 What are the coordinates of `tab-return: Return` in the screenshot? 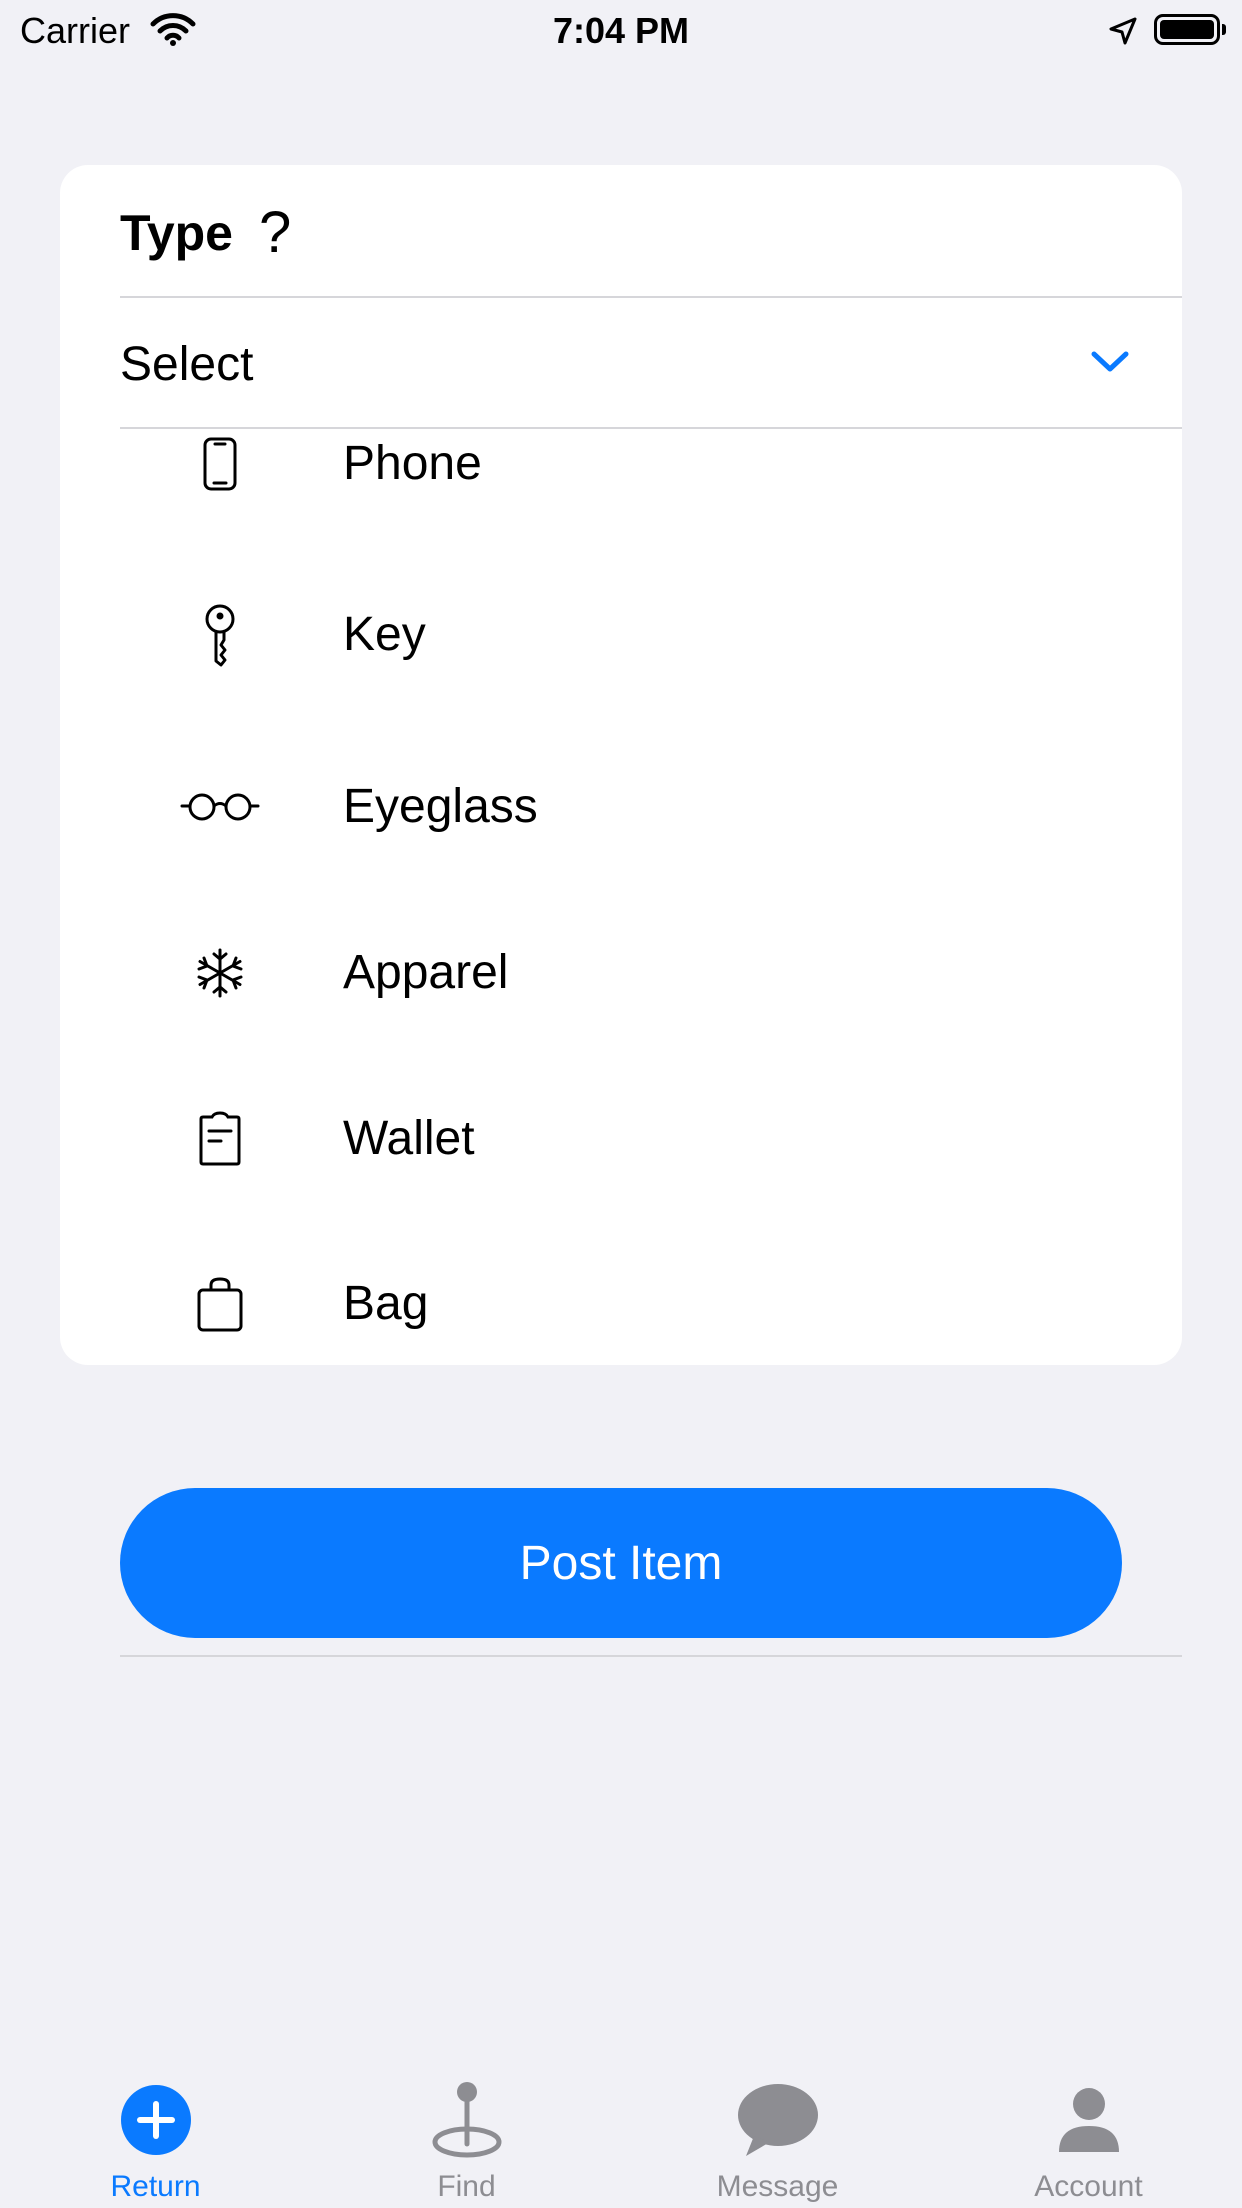 It's located at (155, 2134).